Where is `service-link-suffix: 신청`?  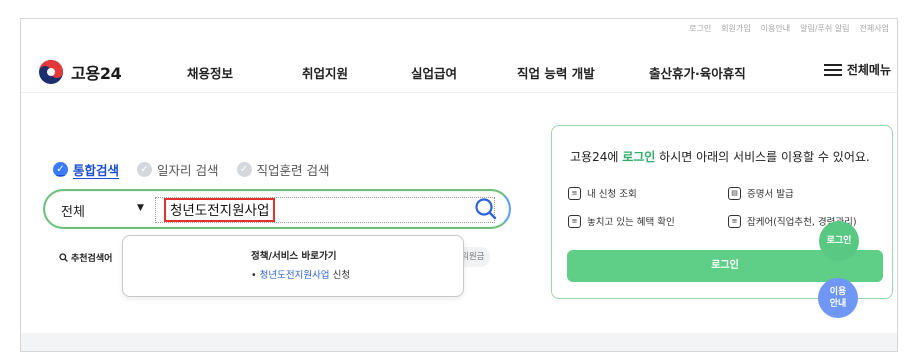 service-link-suffix: 신청 is located at coordinates (341, 275).